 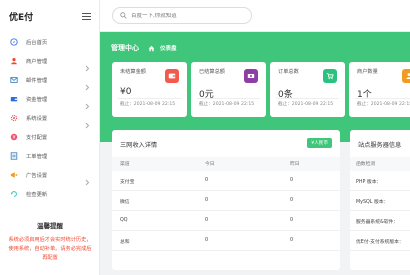 I want to click on list-item: MySQL 版本：, so click(x=380, y=201).